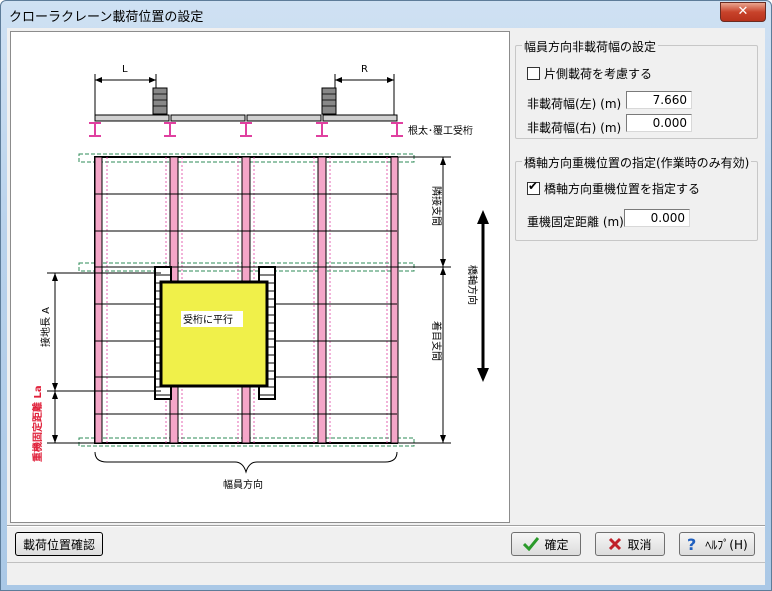 The image size is (772, 591). What do you see at coordinates (208, 319) in the screenshot?
I see `label-inner-span: 受桁に平行` at bounding box center [208, 319].